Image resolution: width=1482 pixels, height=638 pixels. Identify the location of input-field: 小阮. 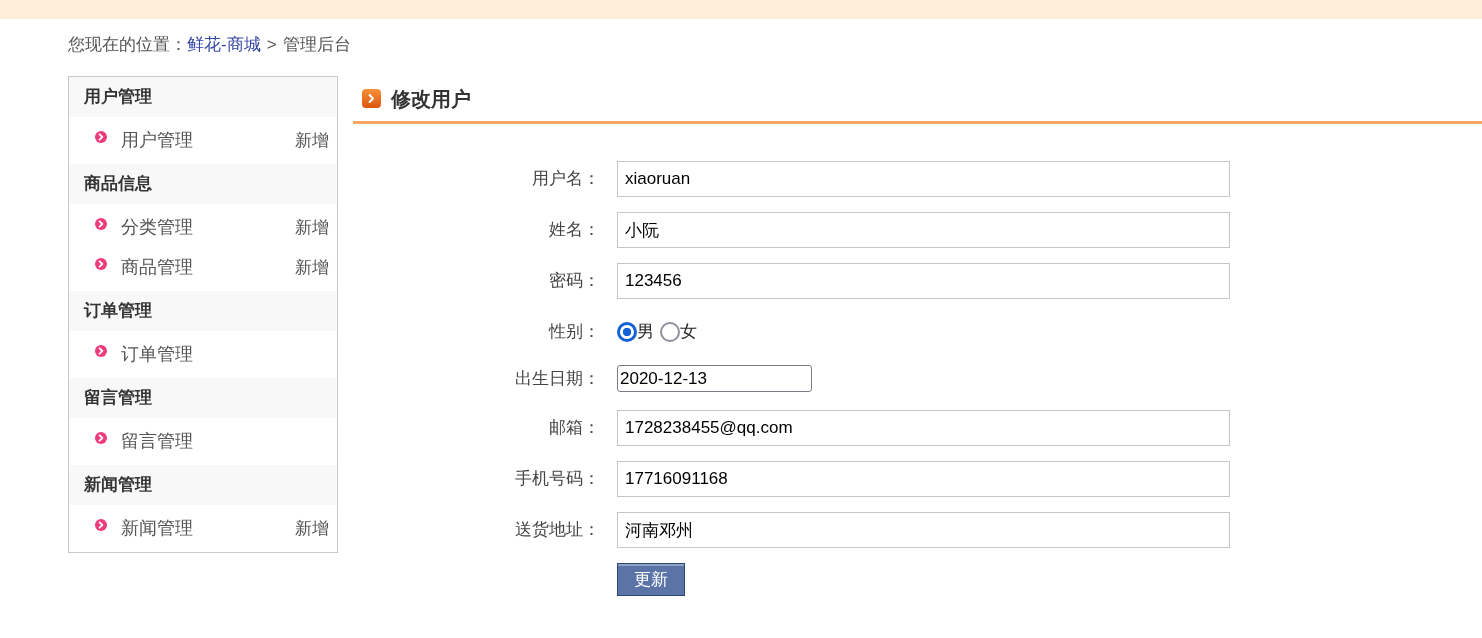
(923, 230).